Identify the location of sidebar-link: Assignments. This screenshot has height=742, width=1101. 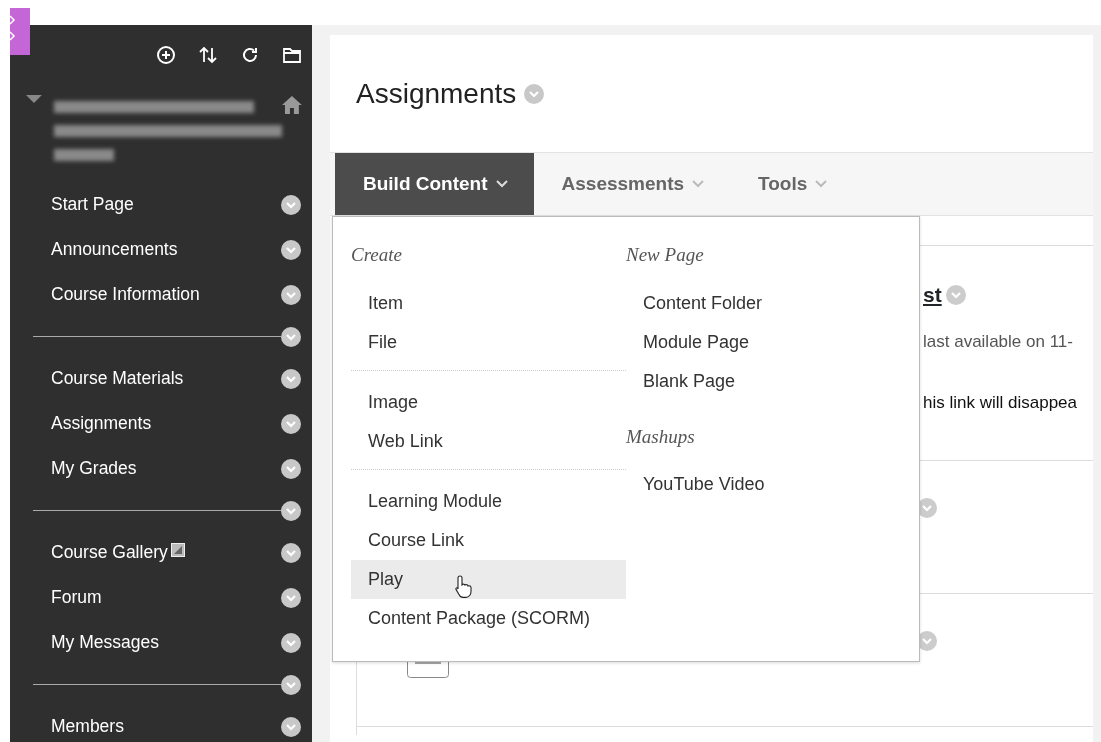
(101, 423).